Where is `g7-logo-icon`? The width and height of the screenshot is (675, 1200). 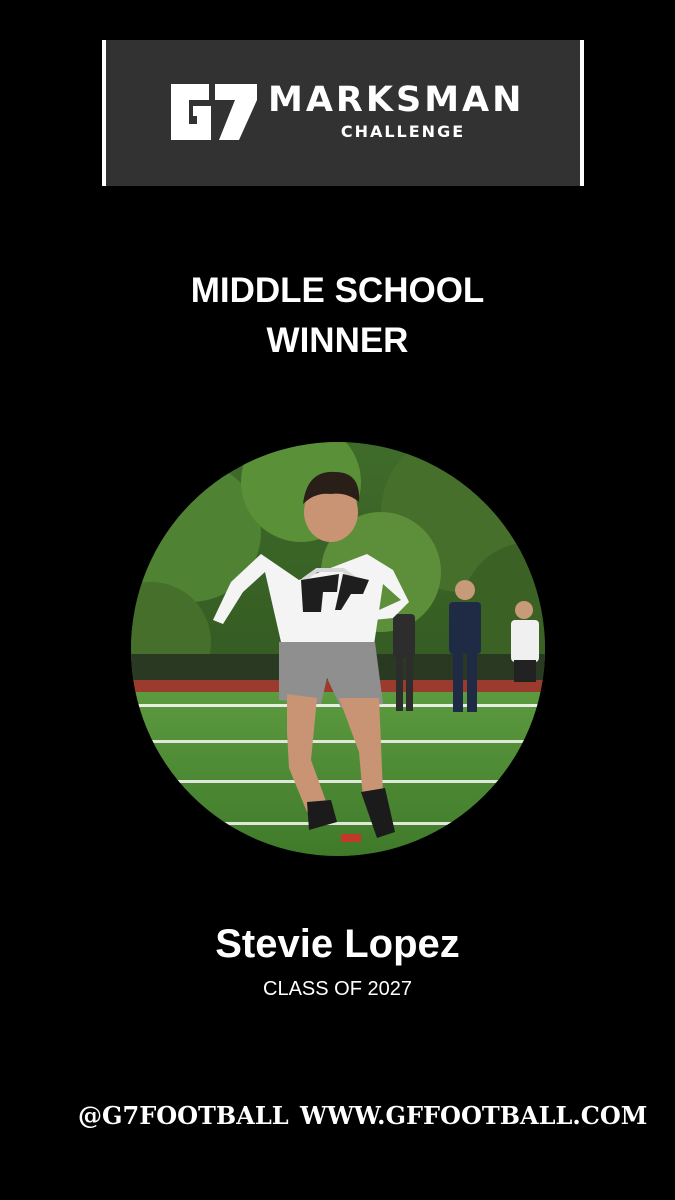 g7-logo-icon is located at coordinates (214, 112).